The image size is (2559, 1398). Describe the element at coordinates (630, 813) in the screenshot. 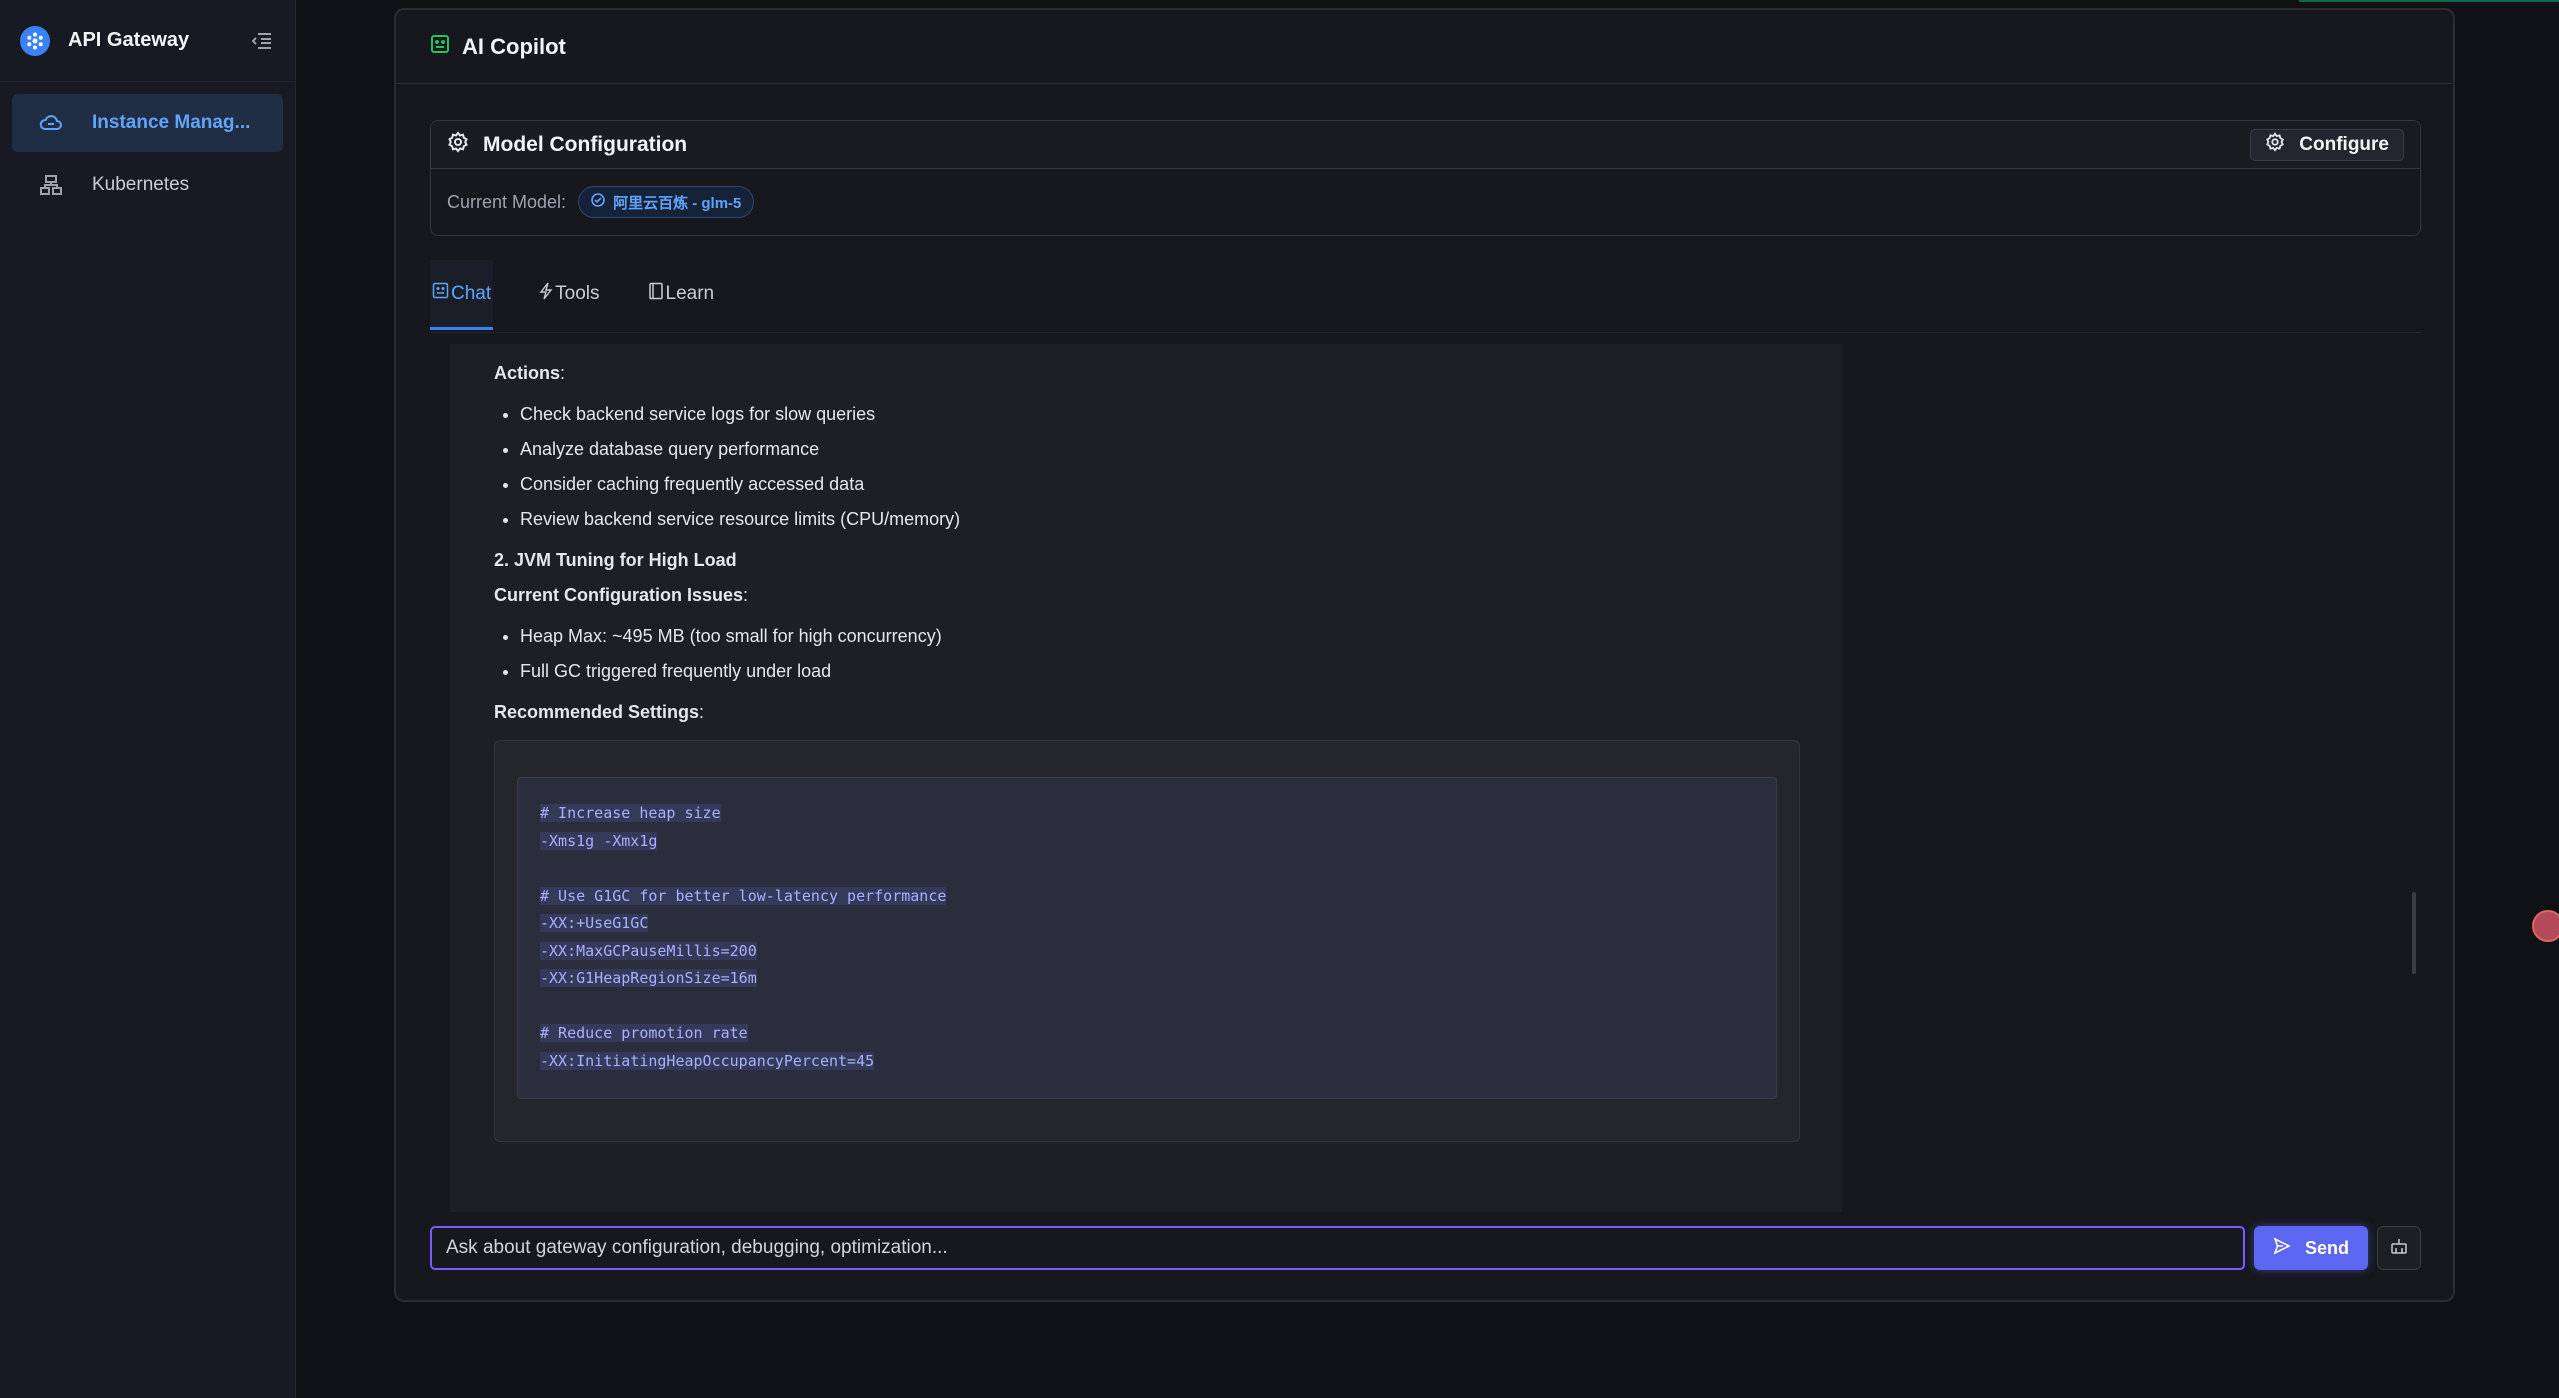

I see `code-line: # Increase heap size` at that location.